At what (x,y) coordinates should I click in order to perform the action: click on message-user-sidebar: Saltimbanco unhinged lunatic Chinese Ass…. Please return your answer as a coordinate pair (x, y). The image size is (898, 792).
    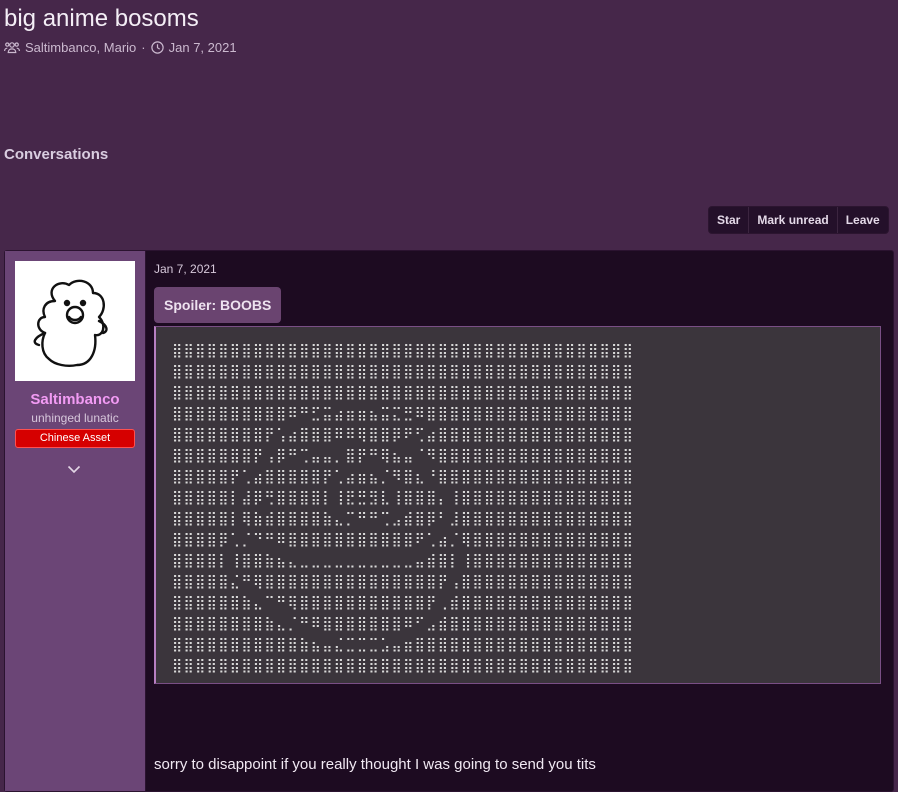
    Looking at the image, I should click on (75, 521).